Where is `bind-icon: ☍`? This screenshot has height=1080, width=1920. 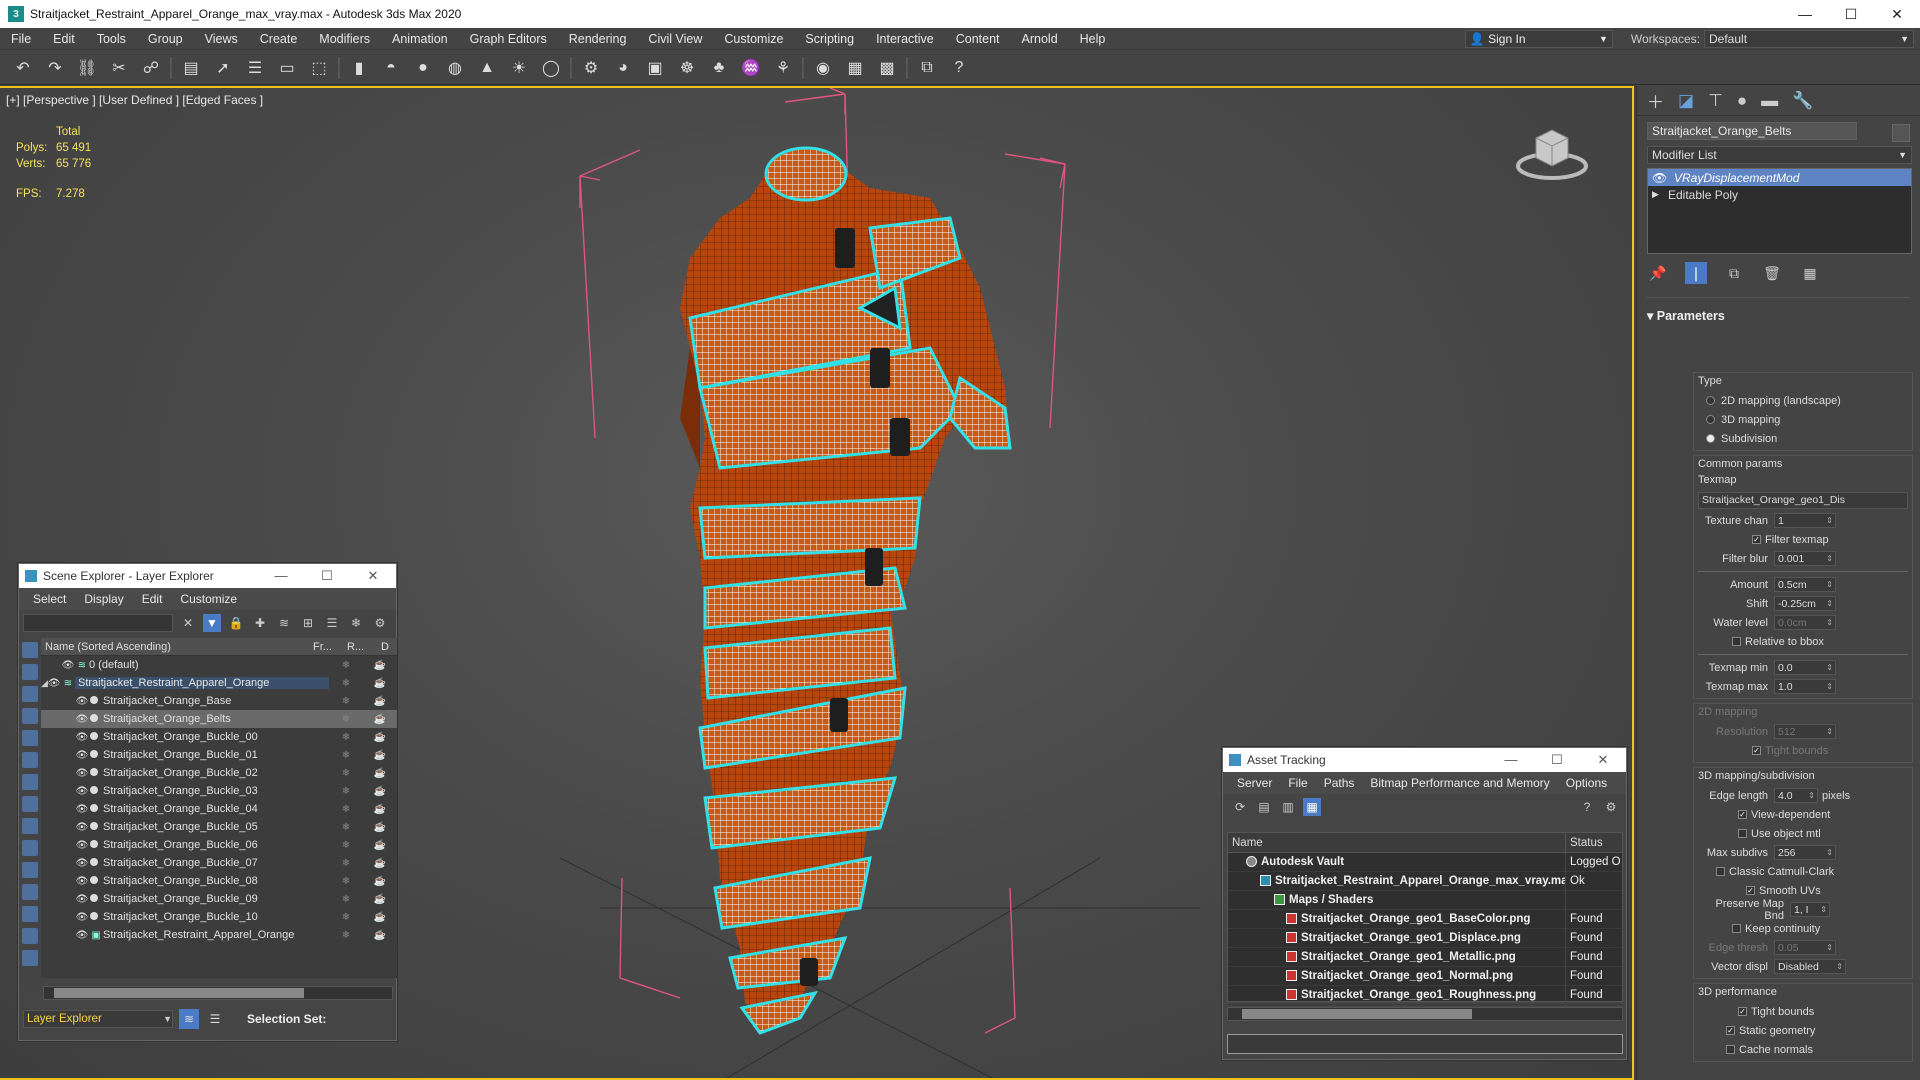
bind-icon: ☍ is located at coordinates (151, 68).